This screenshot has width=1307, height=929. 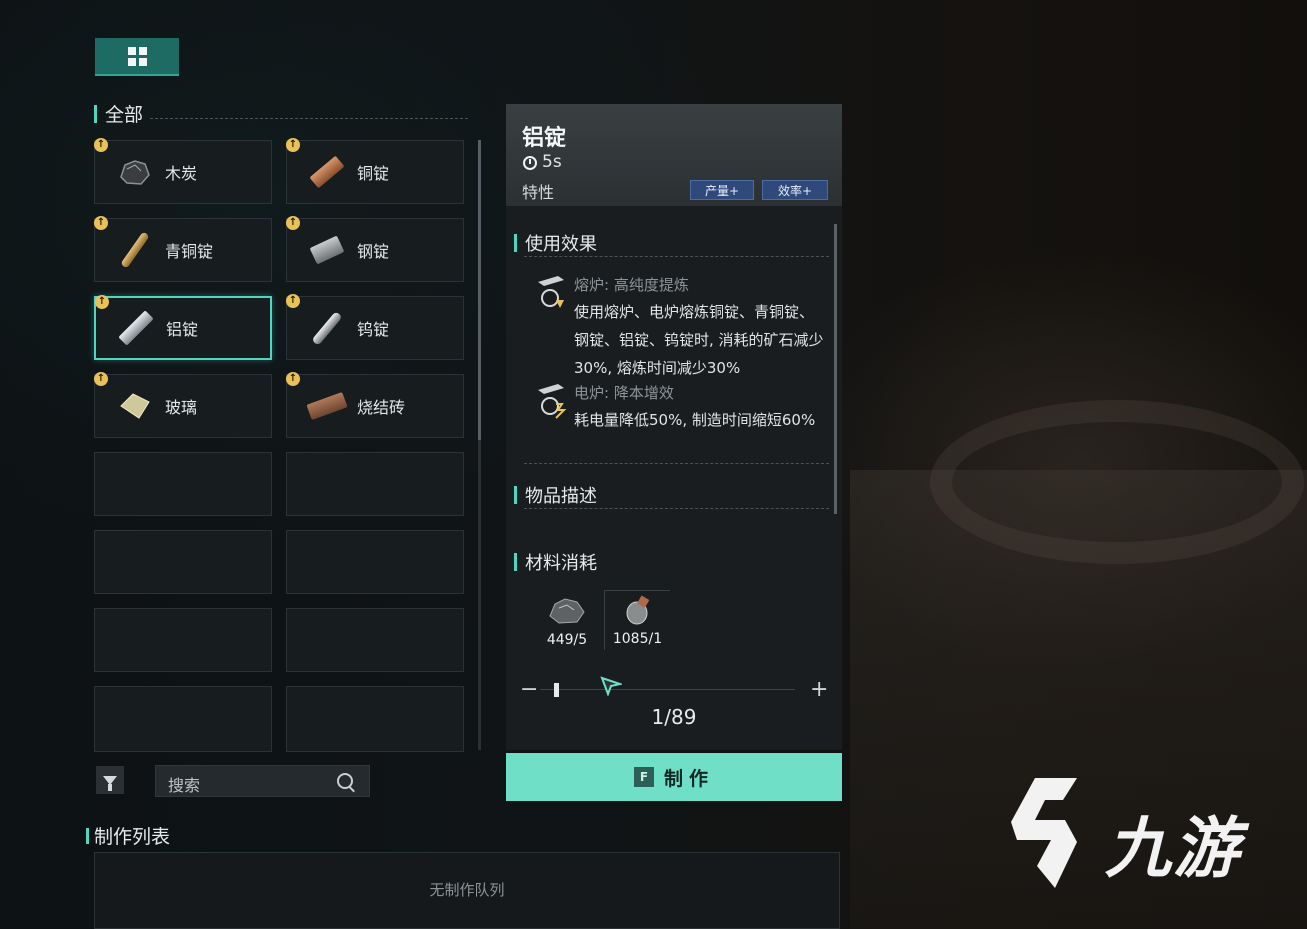 I want to click on quantity-slider-thumb, so click(x=556, y=690).